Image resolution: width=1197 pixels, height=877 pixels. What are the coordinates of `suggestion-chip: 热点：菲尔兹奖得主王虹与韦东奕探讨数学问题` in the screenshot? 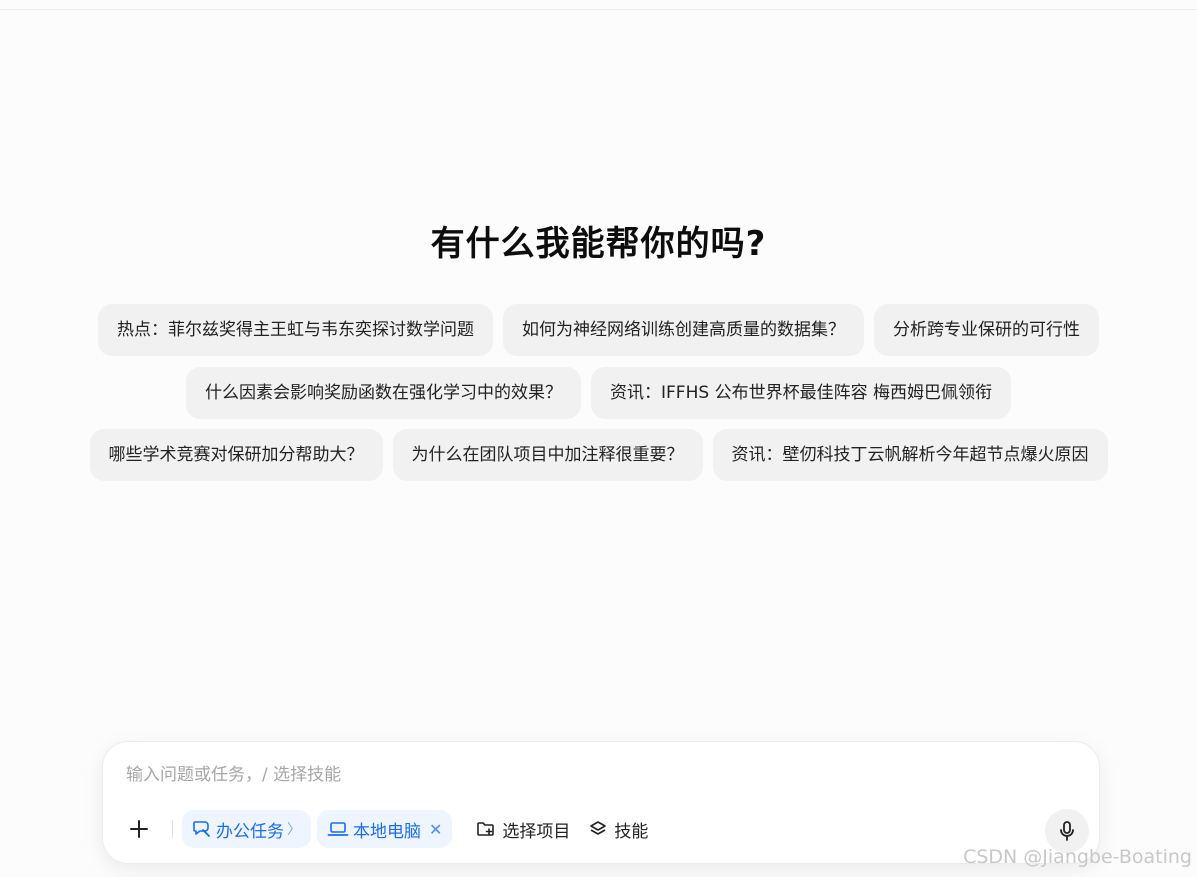 It's located at (295, 330).